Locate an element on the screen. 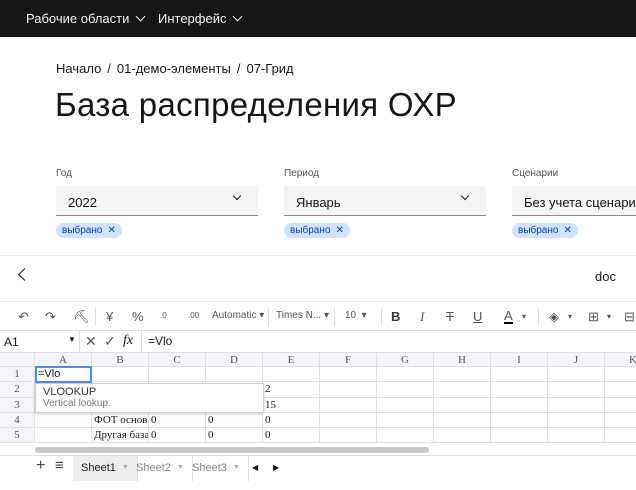  breadcrumb-grid: 07-Грид is located at coordinates (269, 68).